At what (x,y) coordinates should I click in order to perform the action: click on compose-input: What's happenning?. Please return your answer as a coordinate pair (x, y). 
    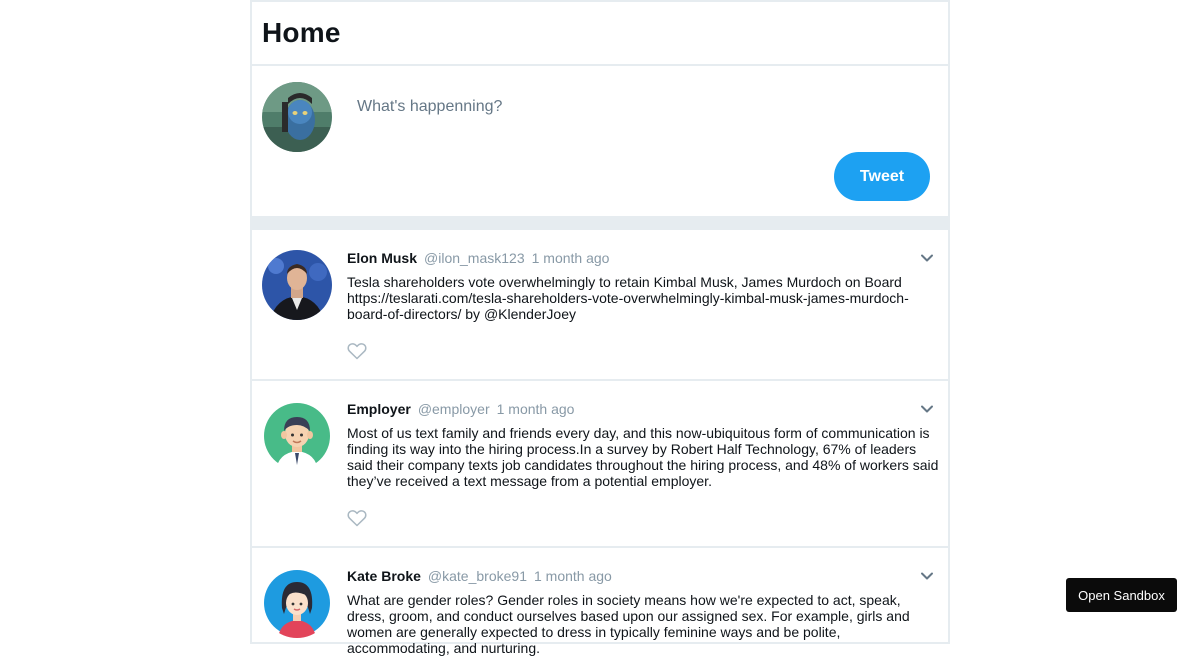
    Looking at the image, I should click on (429, 107).